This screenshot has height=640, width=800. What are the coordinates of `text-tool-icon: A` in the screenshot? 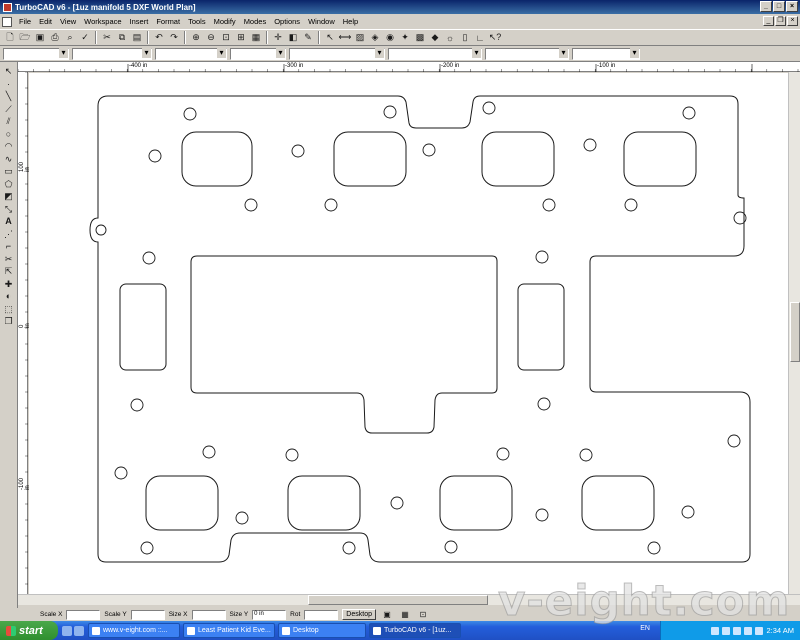 It's located at (9, 222).